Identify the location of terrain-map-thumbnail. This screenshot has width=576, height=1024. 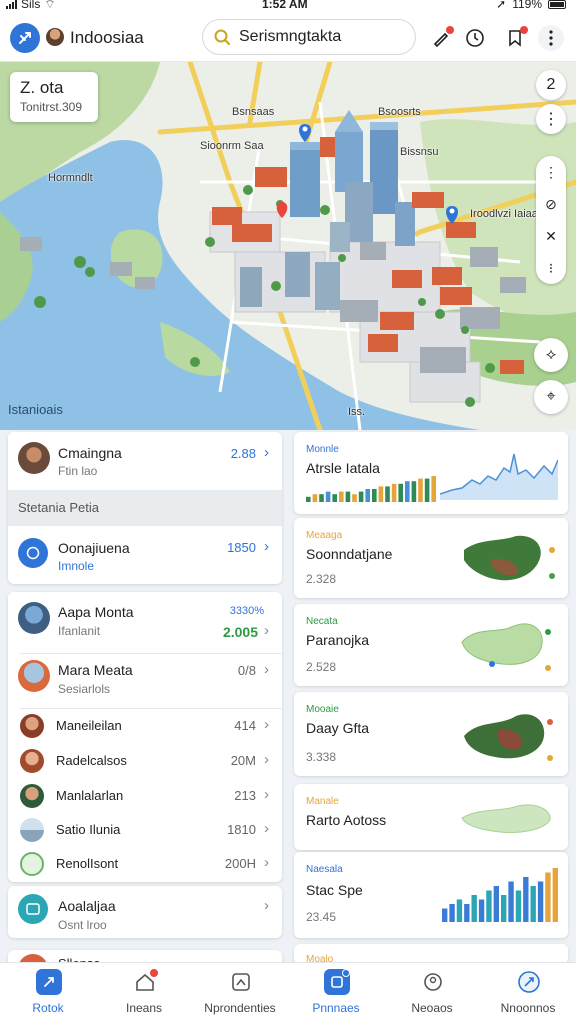
(509, 558).